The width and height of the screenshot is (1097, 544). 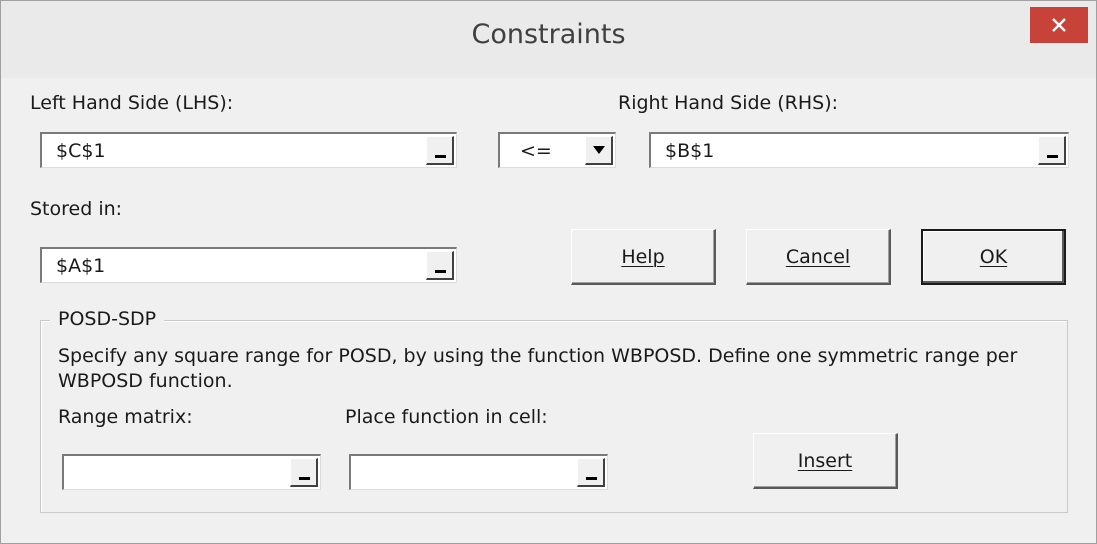 What do you see at coordinates (825, 461) in the screenshot?
I see `insert-button: Insert` at bounding box center [825, 461].